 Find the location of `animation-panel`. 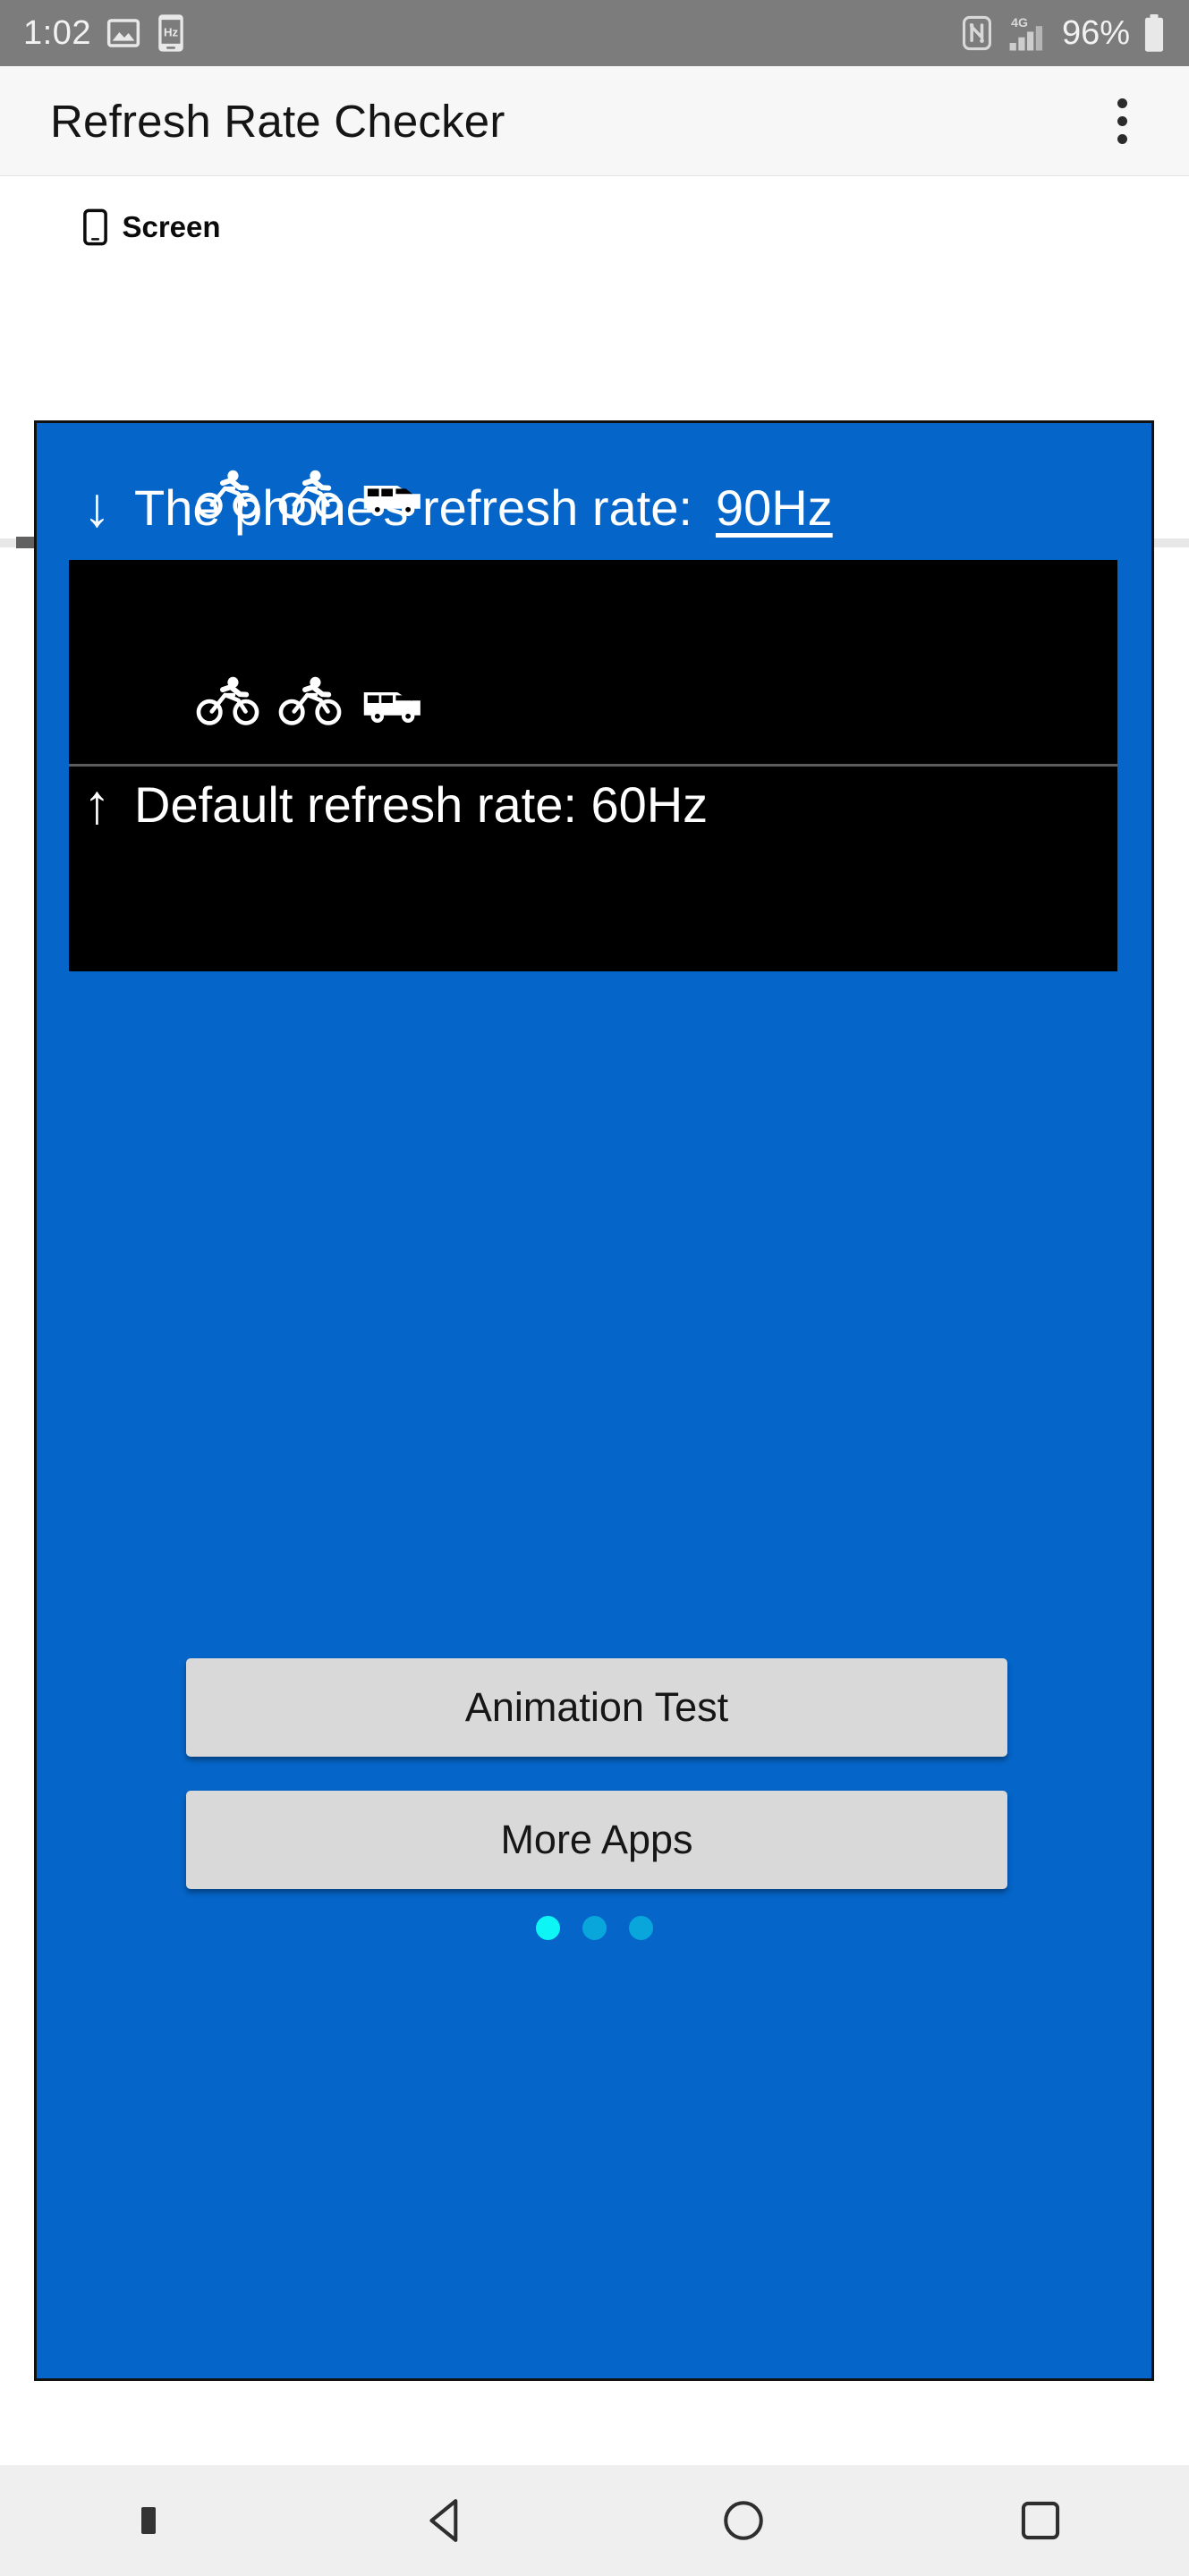

animation-panel is located at coordinates (593, 765).